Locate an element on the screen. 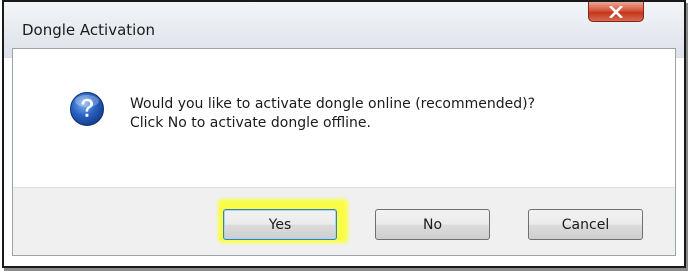 Image resolution: width=689 pixels, height=276 pixels. dialog-title: Dongle Activation is located at coordinates (89, 30).